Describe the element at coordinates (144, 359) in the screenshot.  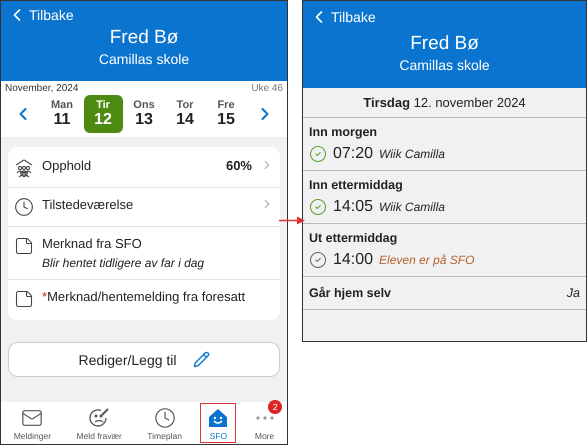
I see `edit-button: Rediger/Legg til` at that location.